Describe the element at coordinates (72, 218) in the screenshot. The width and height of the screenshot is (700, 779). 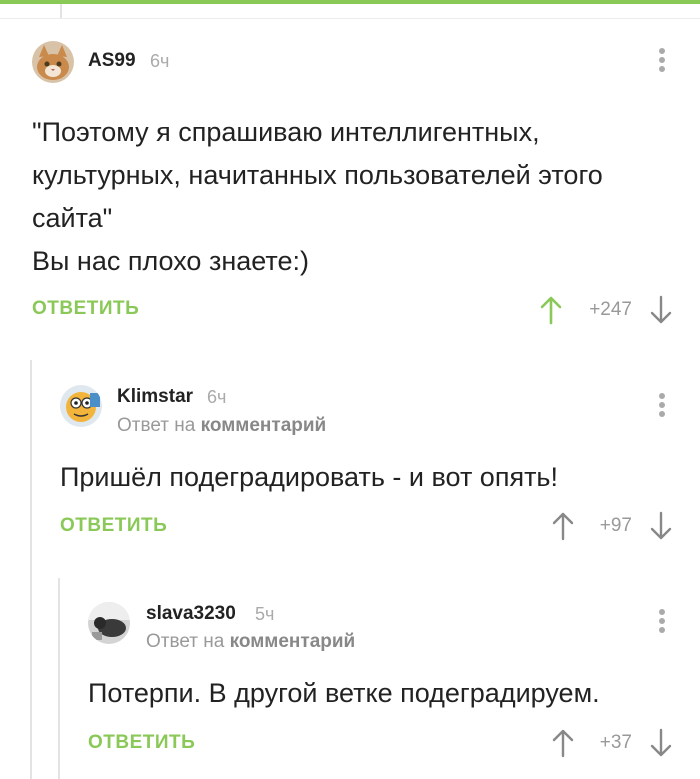
I see `comment-text-line: сайта"` at that location.